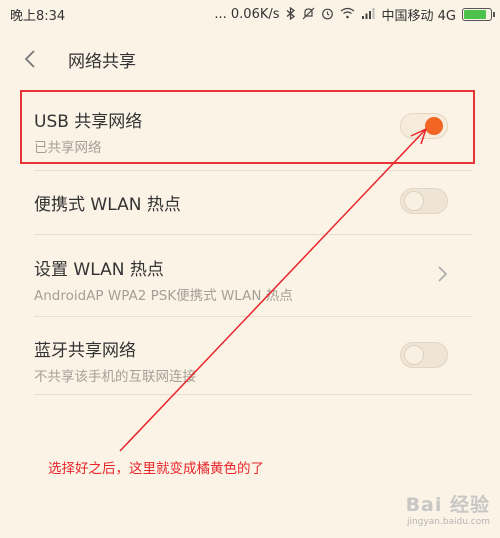  Describe the element at coordinates (327, 14) in the screenshot. I see `alarm-icon` at that location.